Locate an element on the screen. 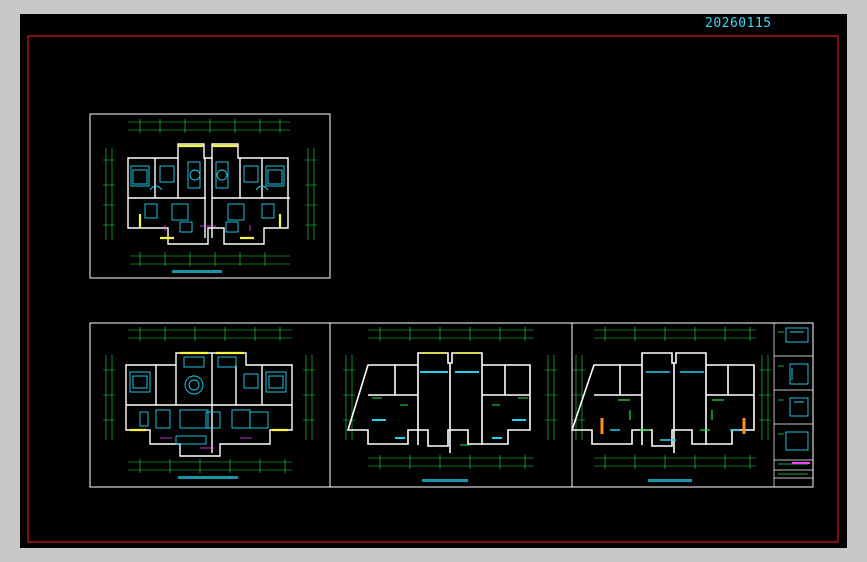 The height and width of the screenshot is (562, 867). sheet-border-bottom-right is located at coordinates (692, 405).